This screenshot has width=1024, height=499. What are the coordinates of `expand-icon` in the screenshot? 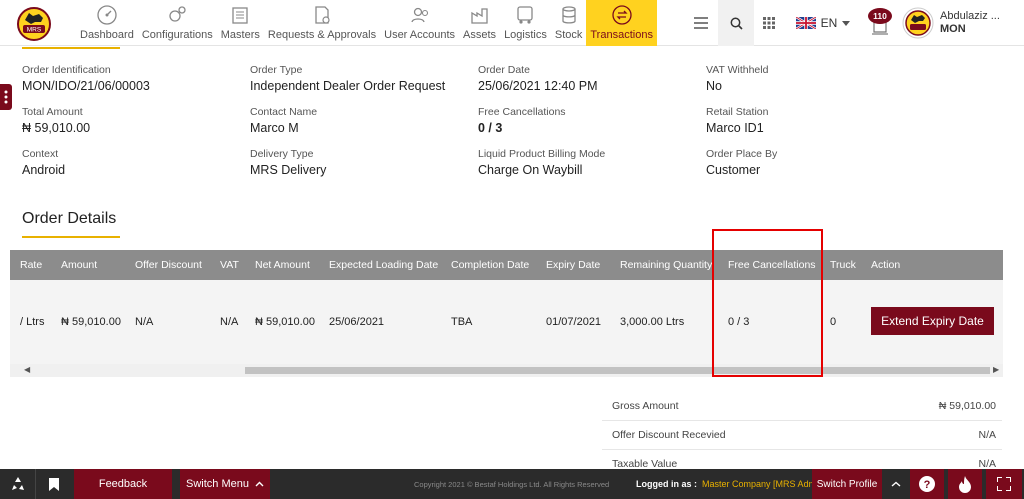 It's located at (1004, 484).